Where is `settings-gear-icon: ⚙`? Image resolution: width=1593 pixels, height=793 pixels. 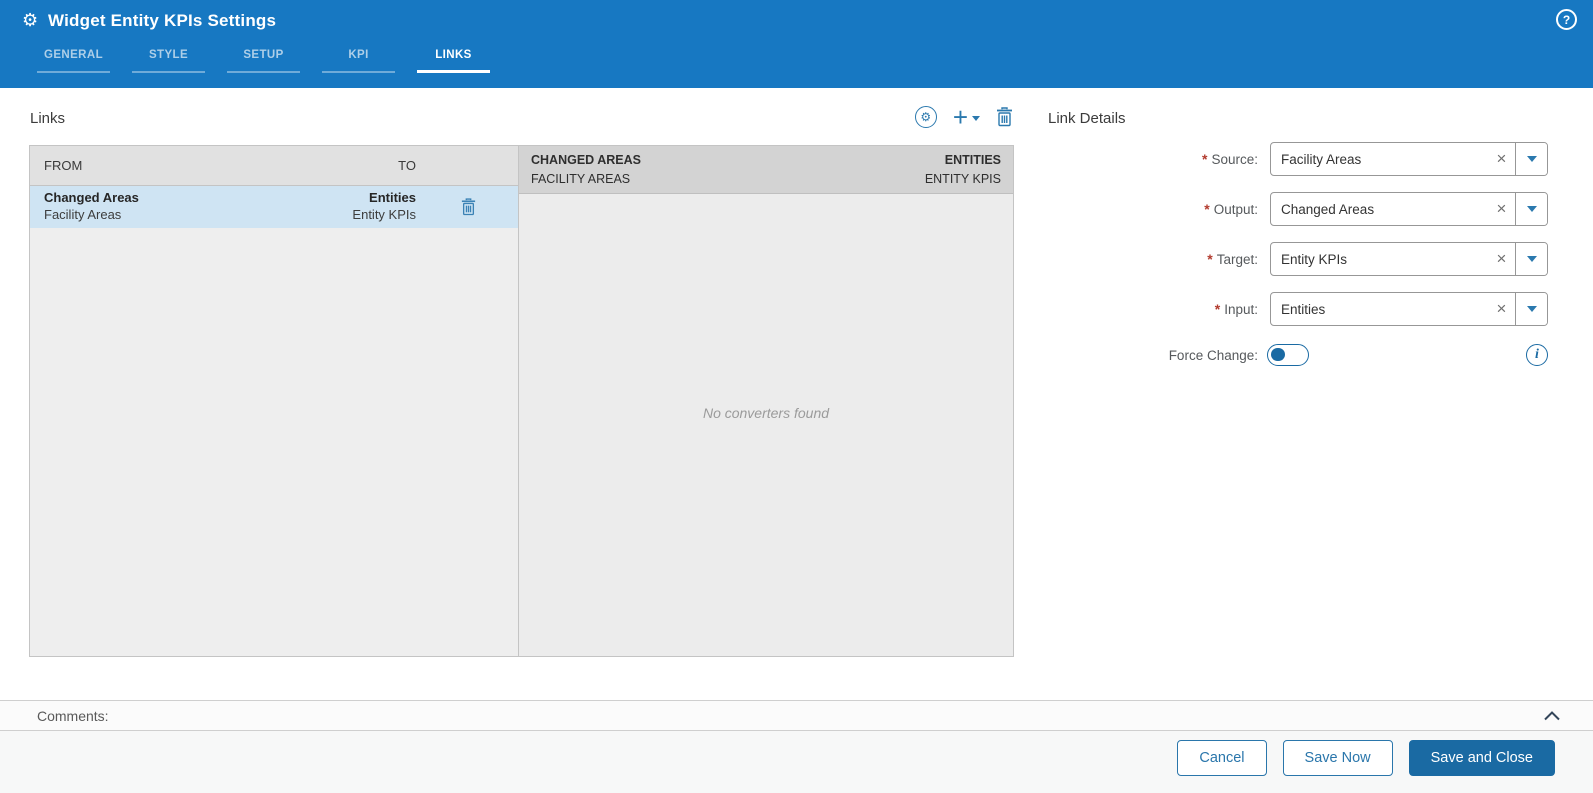
settings-gear-icon: ⚙ is located at coordinates (30, 20).